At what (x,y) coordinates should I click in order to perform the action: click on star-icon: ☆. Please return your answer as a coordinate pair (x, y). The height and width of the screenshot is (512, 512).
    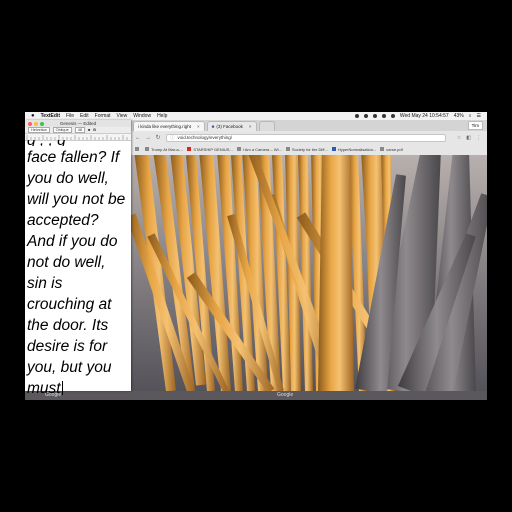
    Looking at the image, I should click on (459, 138).